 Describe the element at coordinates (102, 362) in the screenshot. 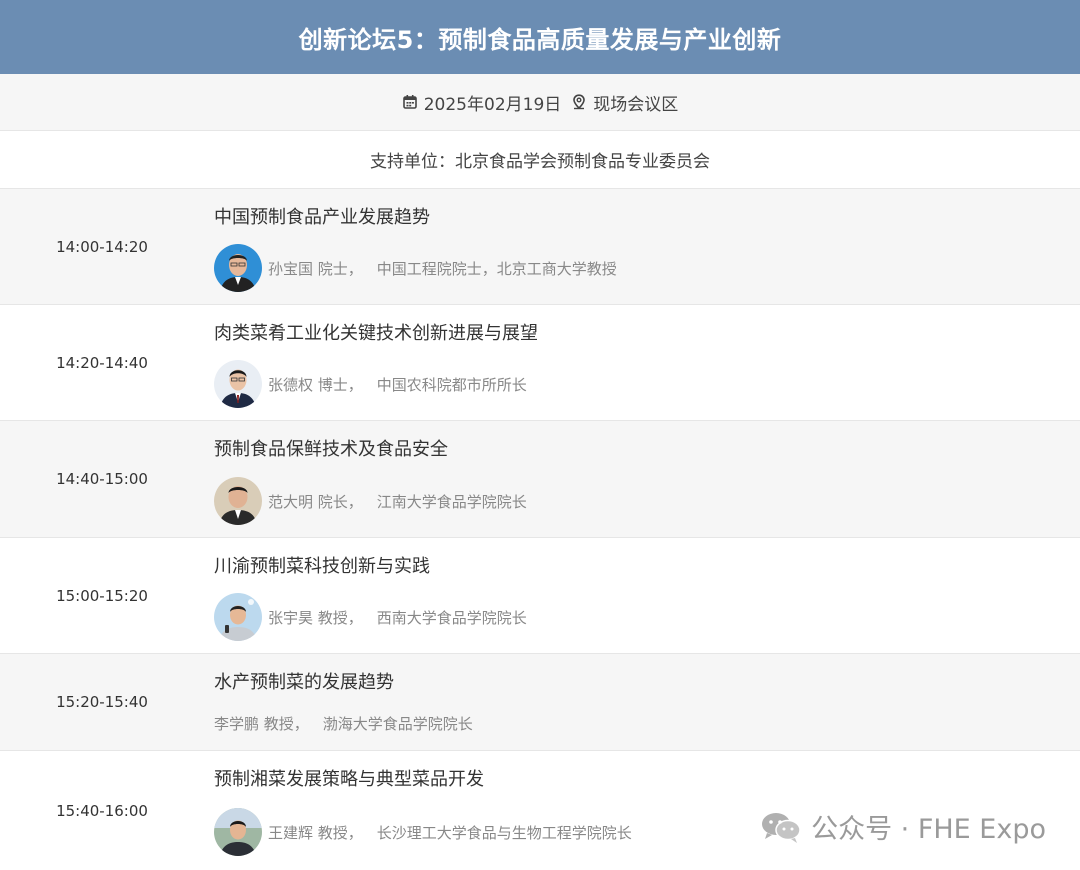

I see `session-time: 14:20-14:40` at that location.